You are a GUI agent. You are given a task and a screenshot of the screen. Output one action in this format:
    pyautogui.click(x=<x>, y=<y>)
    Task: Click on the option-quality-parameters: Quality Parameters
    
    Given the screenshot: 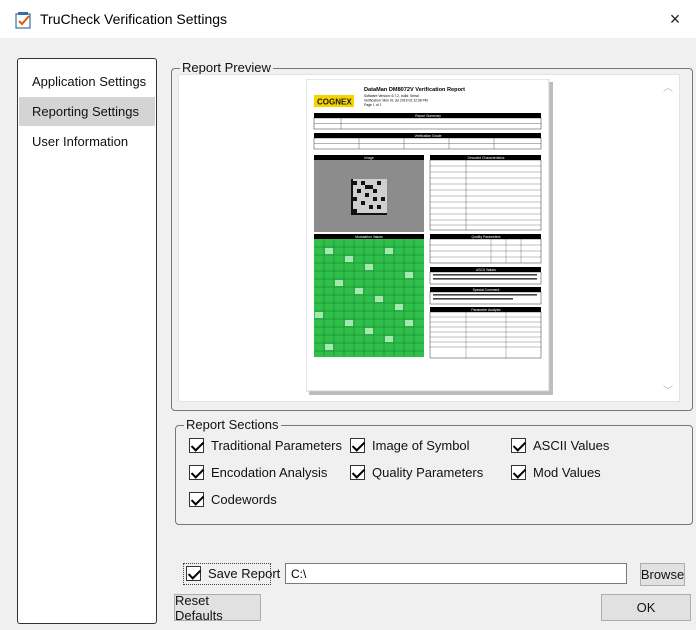 What is the action you would take?
    pyautogui.click(x=416, y=472)
    